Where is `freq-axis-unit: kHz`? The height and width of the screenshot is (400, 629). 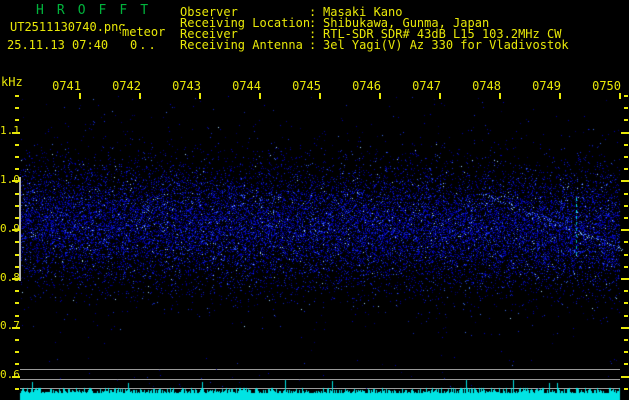
freq-axis-unit: kHz is located at coordinates (12, 82).